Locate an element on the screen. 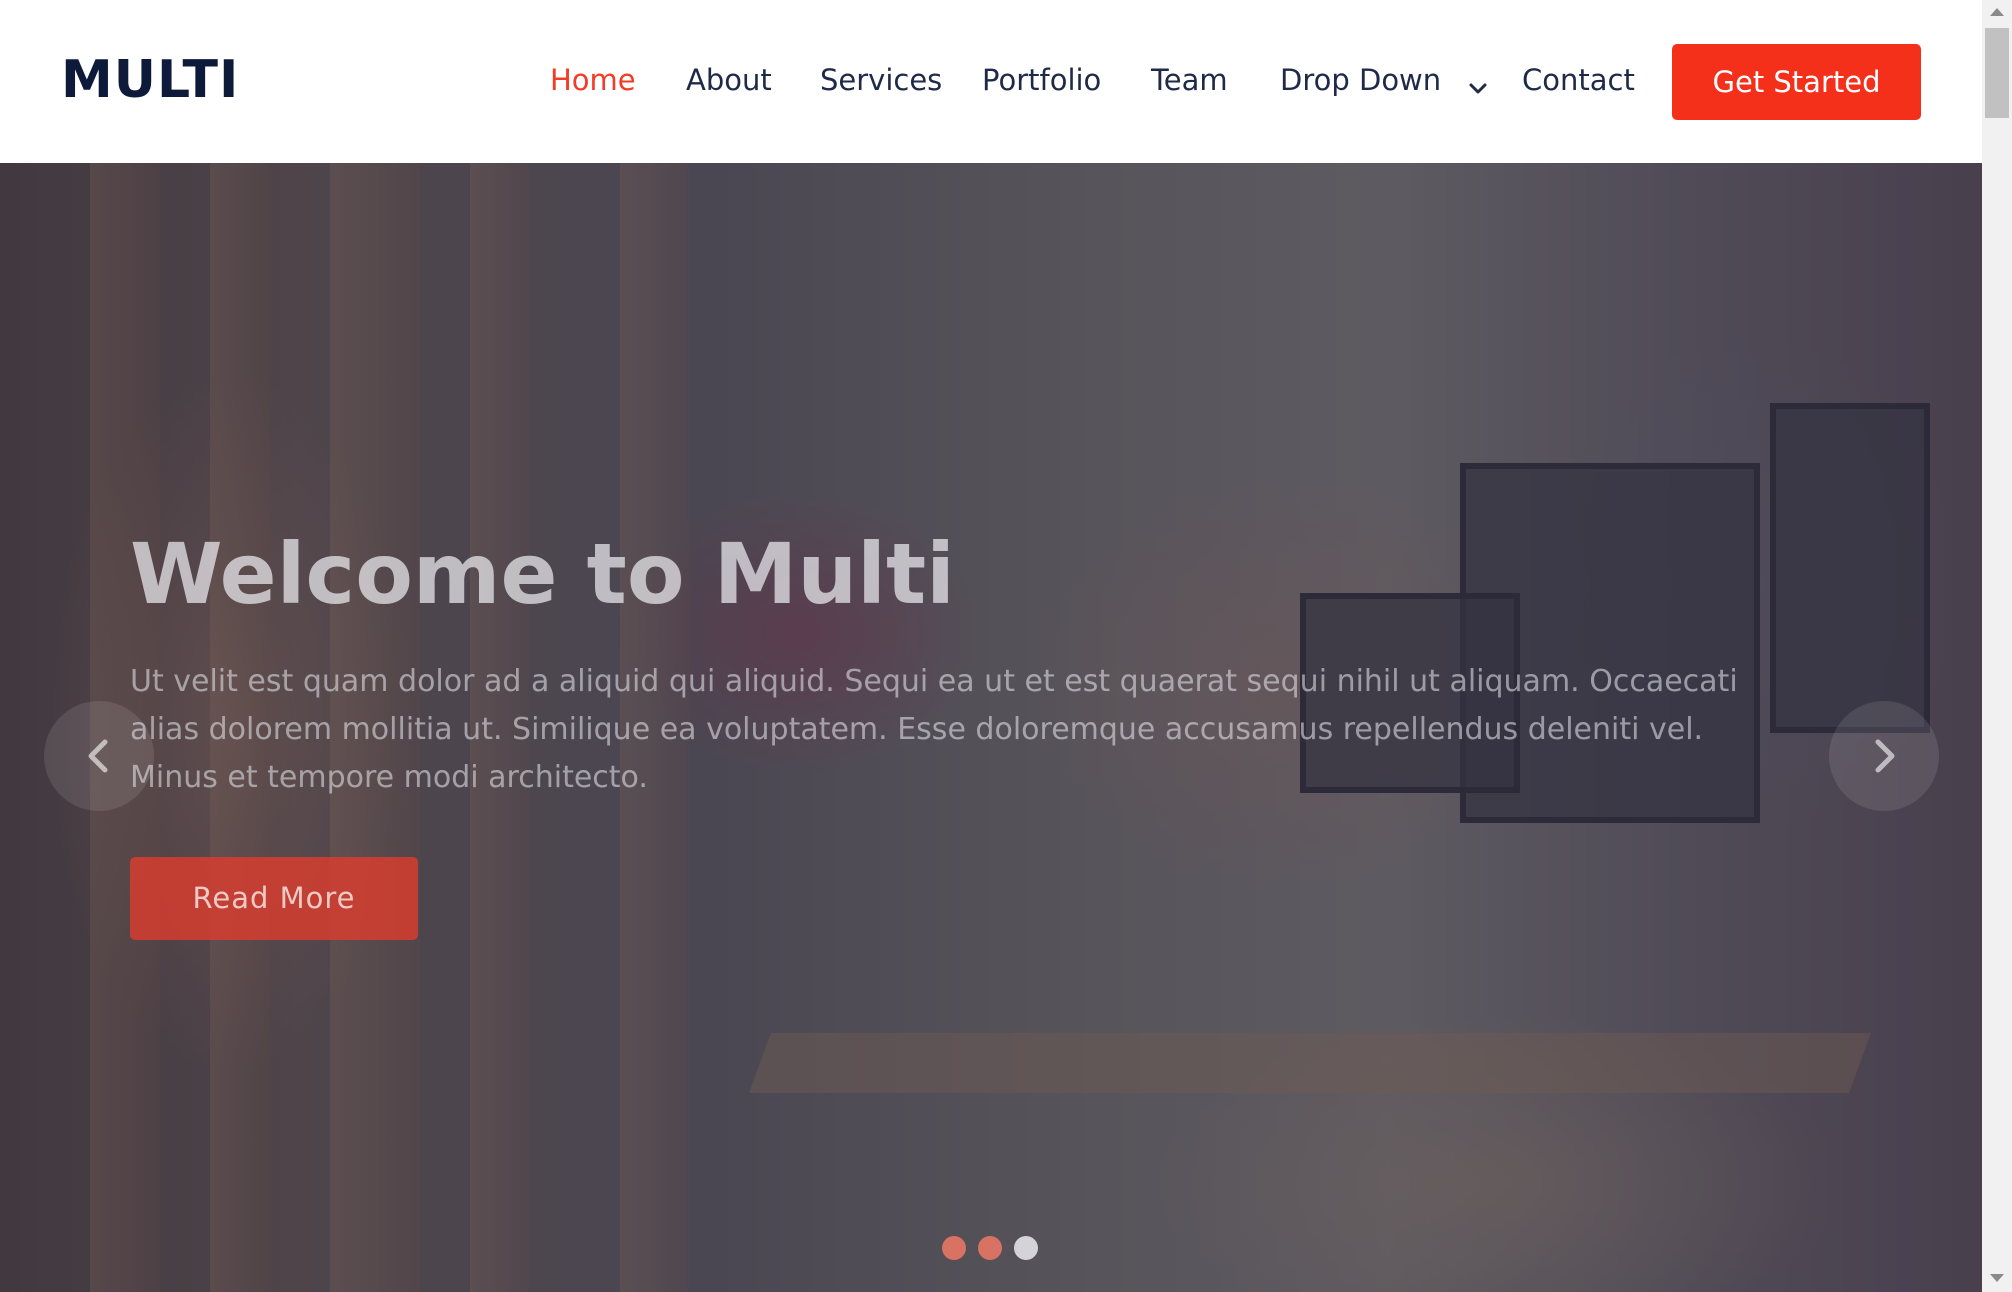  chevron-left-icon is located at coordinates (98, 756).